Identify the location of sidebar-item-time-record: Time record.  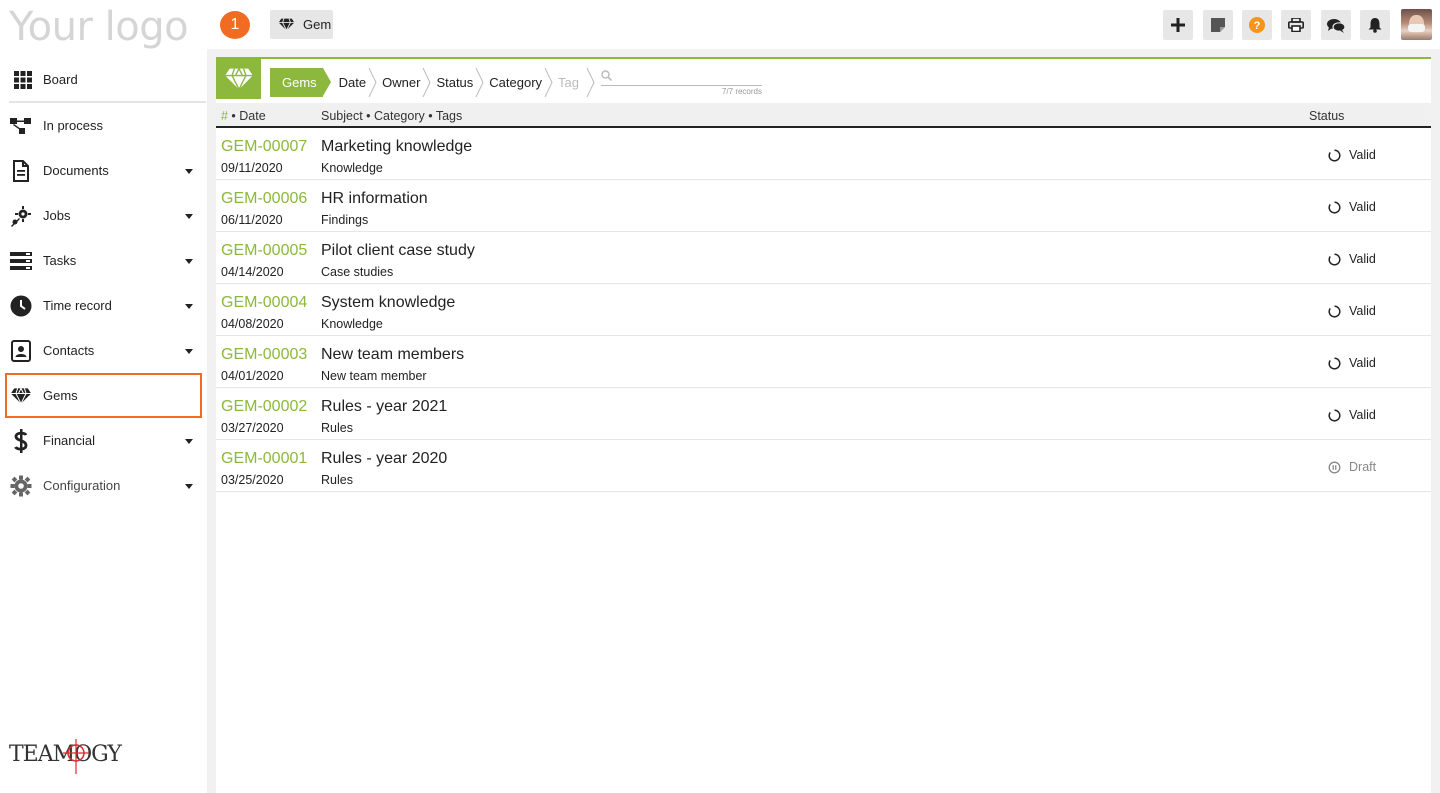
(103, 305).